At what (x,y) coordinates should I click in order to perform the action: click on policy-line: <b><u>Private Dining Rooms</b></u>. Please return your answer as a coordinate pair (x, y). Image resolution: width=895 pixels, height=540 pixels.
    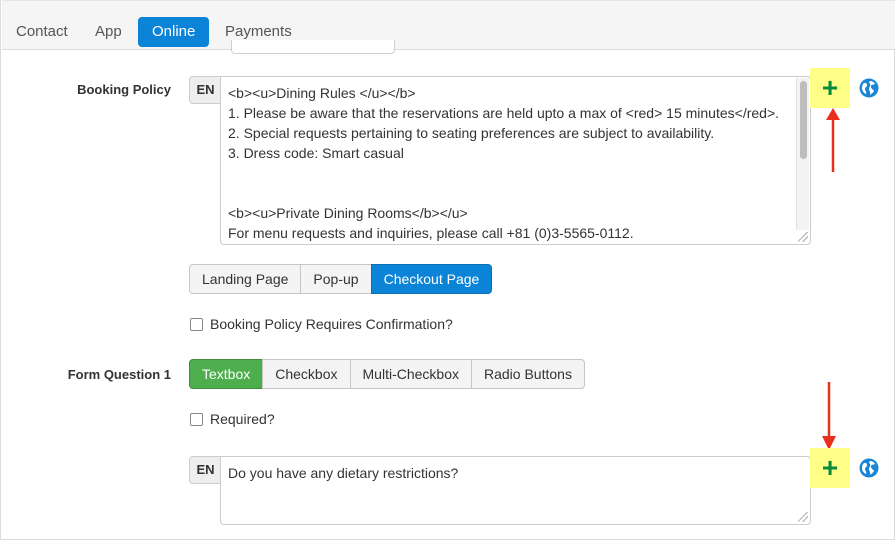
    Looking at the image, I should click on (348, 213).